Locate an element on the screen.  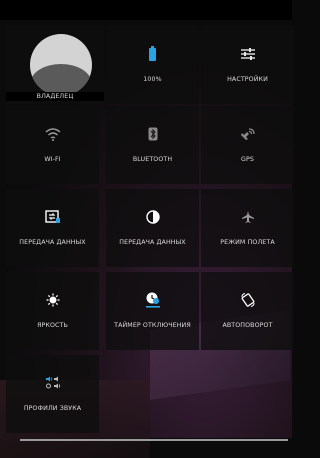
bluetooth-icon is located at coordinates (153, 134).